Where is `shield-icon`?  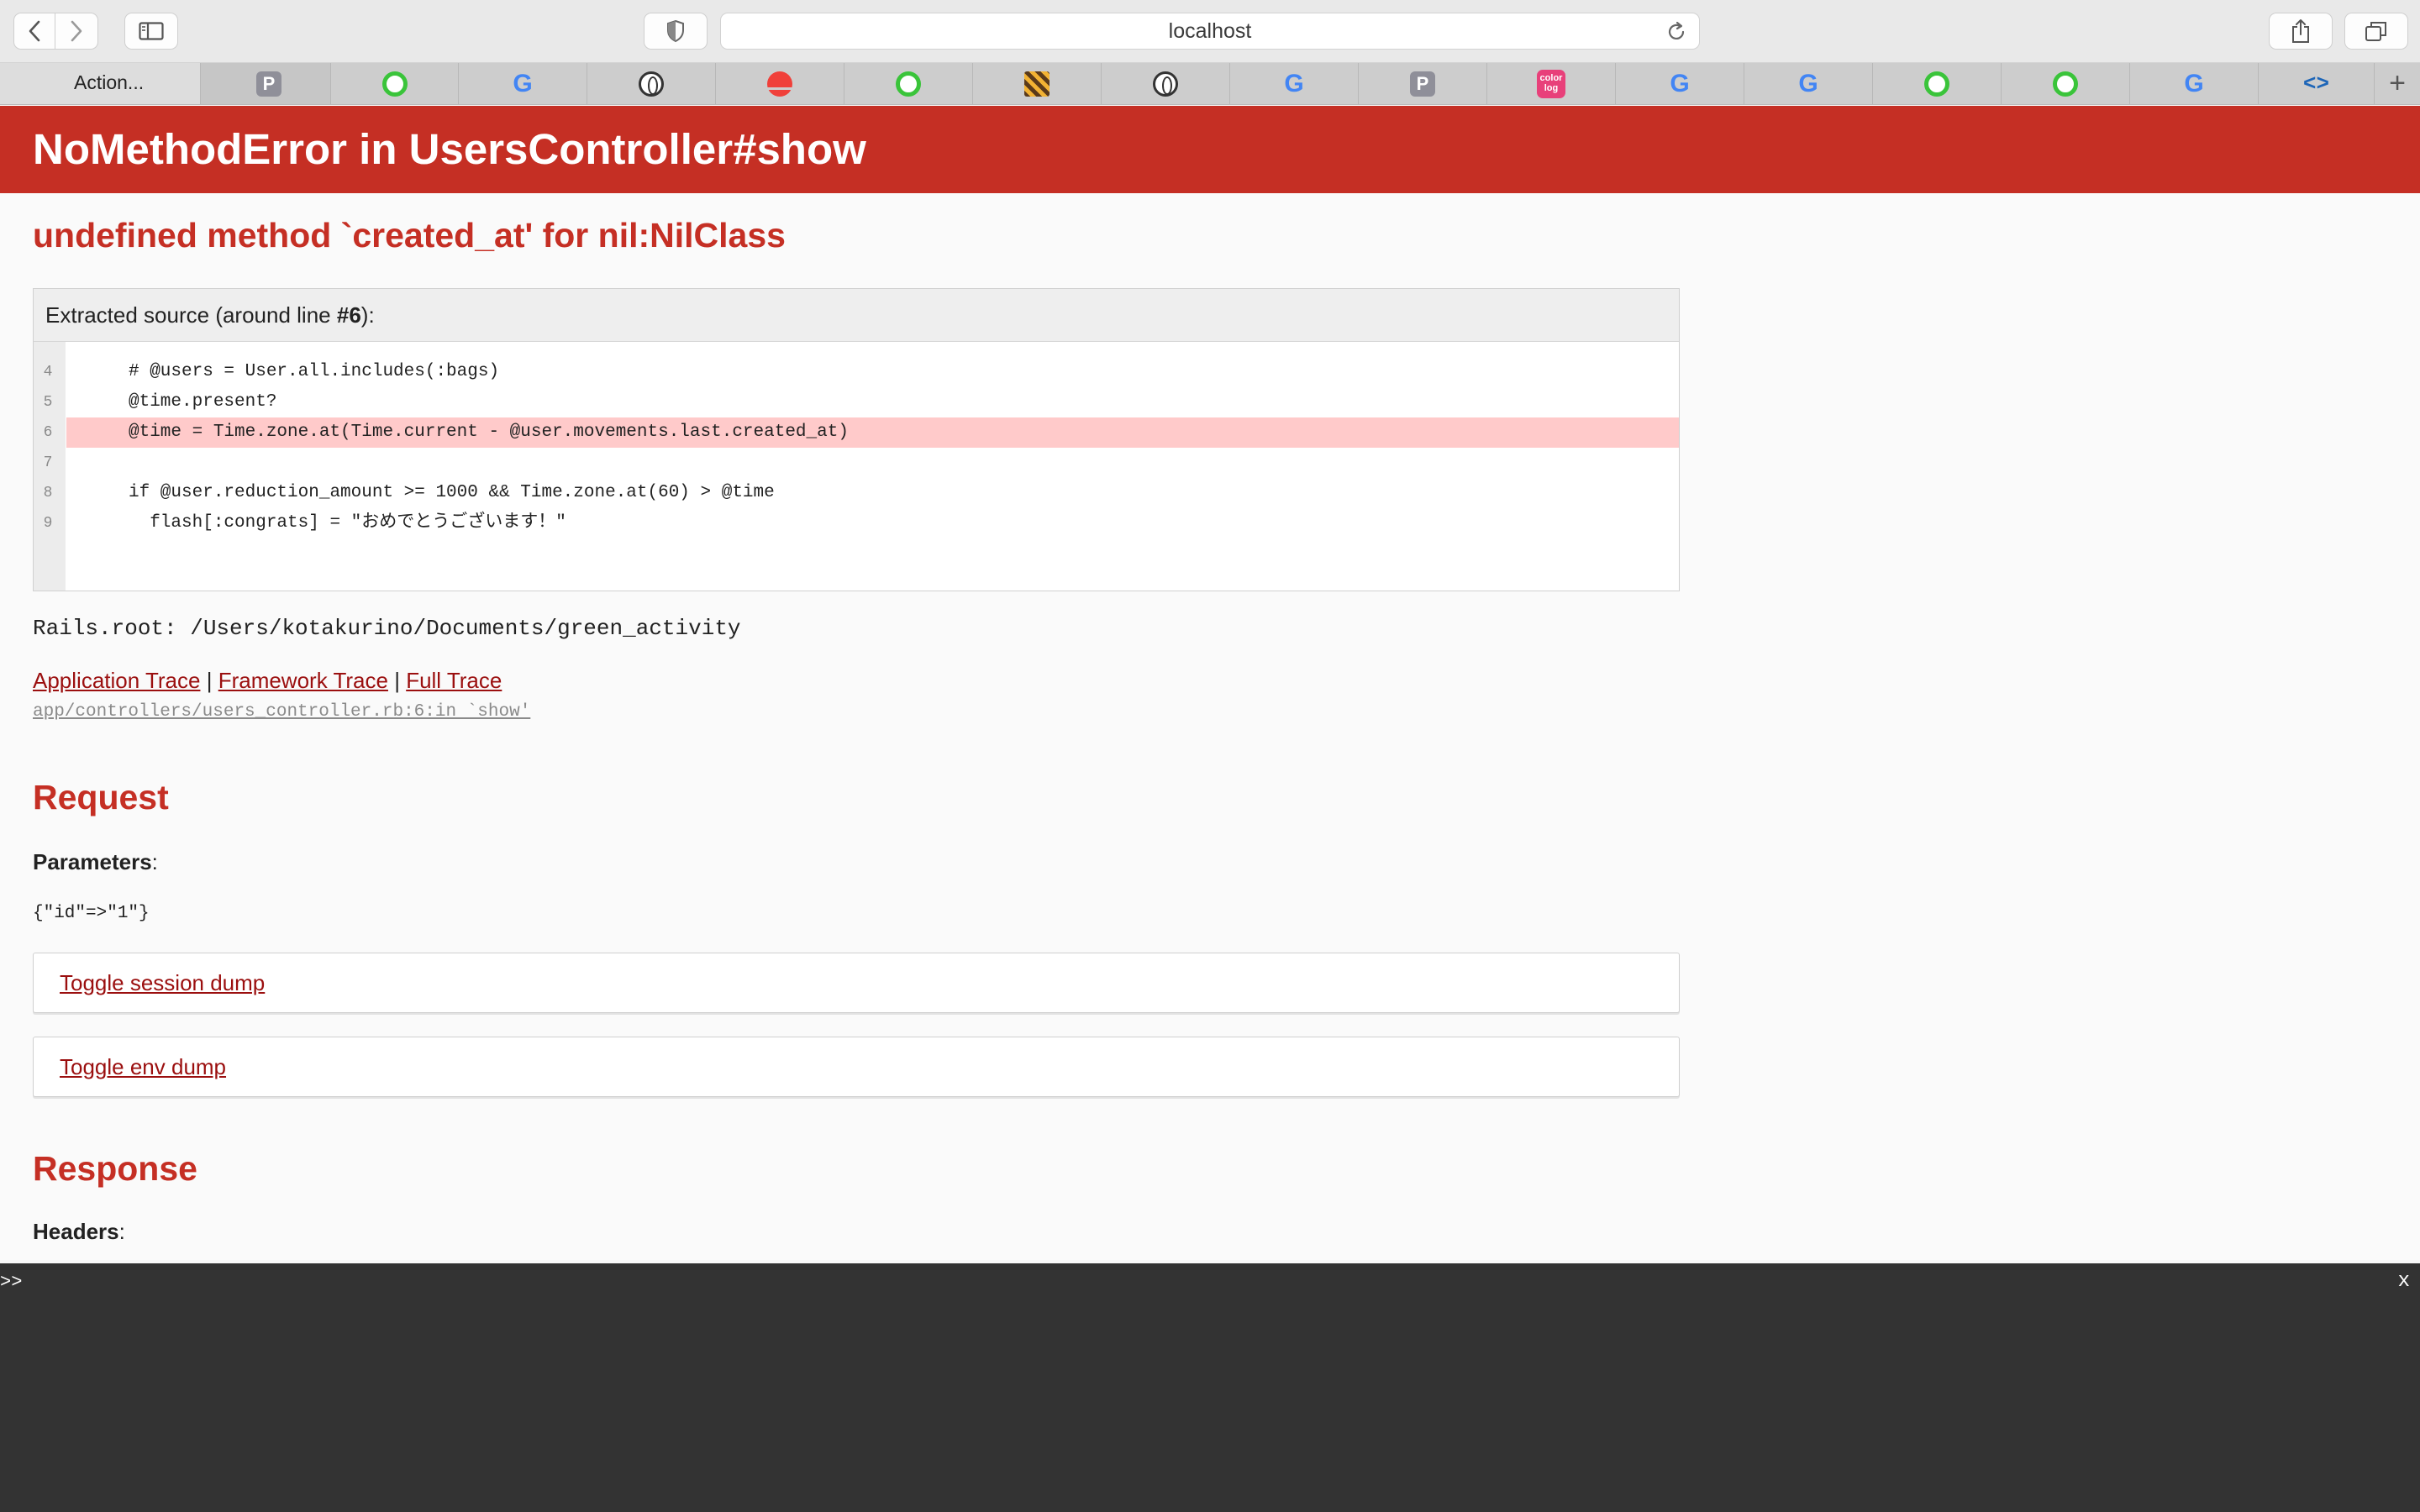 shield-icon is located at coordinates (675, 31).